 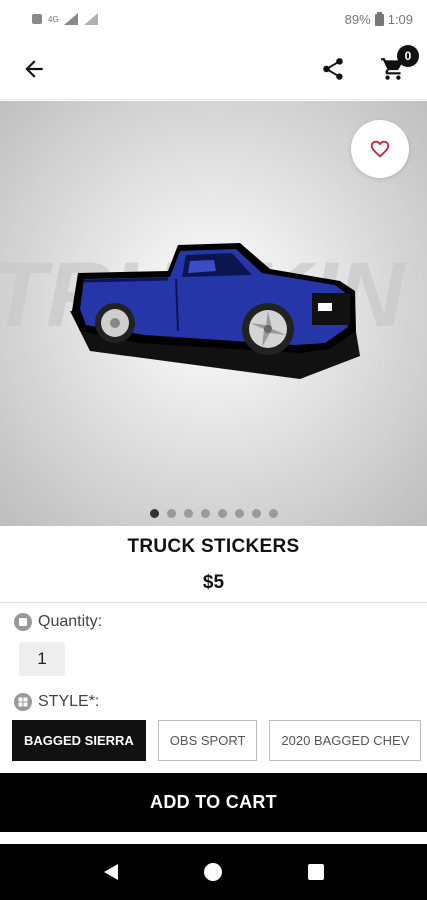 I want to click on share-icon, so click(x=333, y=68).